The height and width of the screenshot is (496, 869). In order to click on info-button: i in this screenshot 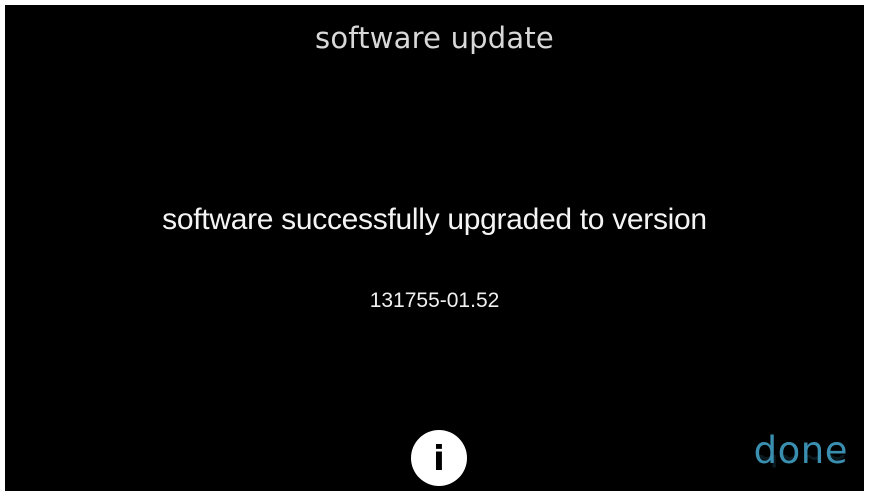, I will do `click(439, 458)`.